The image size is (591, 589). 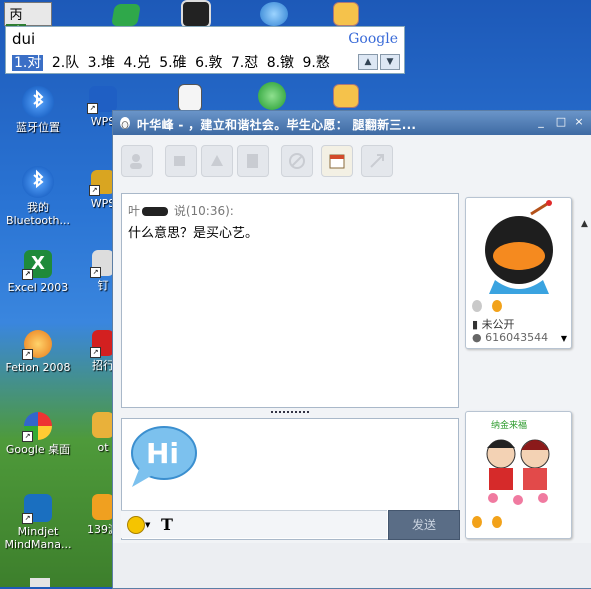 I want to click on desktop-icon-excel: X ↗ Excel 2003, so click(x=38, y=272).